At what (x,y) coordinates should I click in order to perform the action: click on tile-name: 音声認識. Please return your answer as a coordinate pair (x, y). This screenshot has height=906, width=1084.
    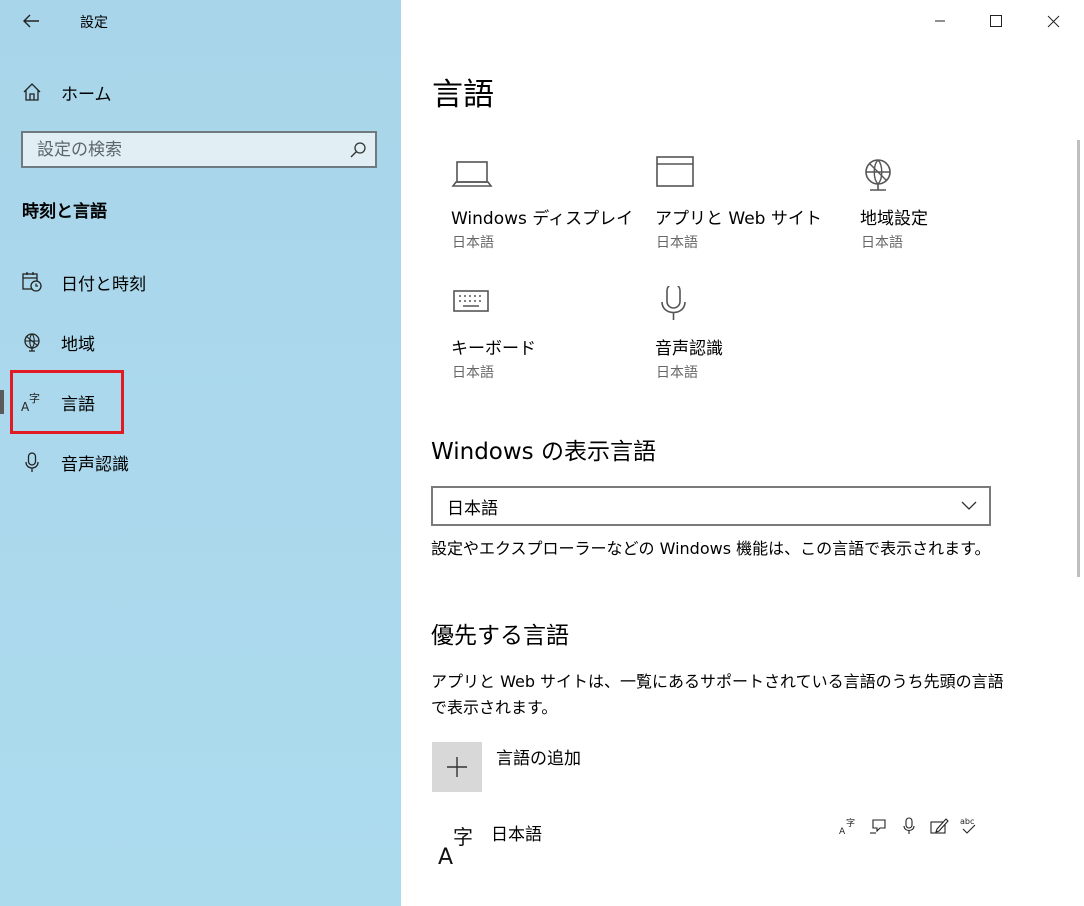
    Looking at the image, I should click on (689, 349).